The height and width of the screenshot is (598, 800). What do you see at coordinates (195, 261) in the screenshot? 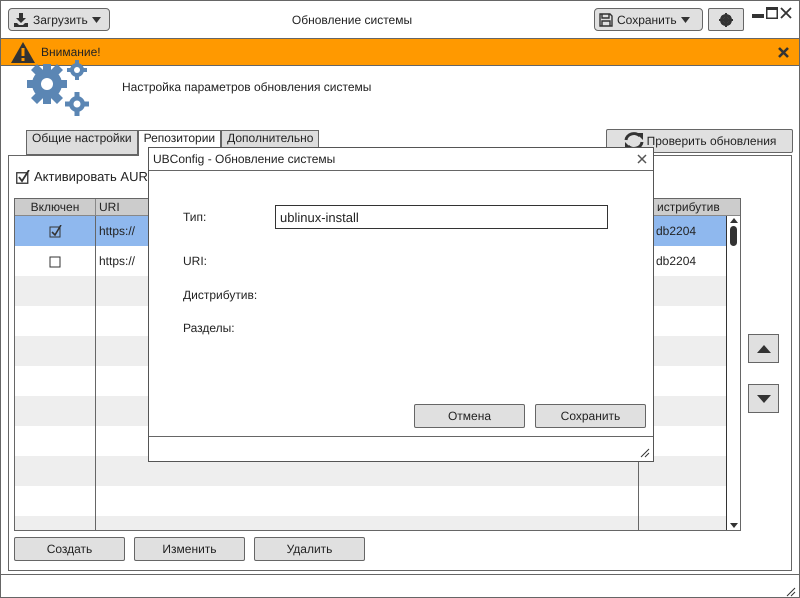
I see `field-label: URI:` at bounding box center [195, 261].